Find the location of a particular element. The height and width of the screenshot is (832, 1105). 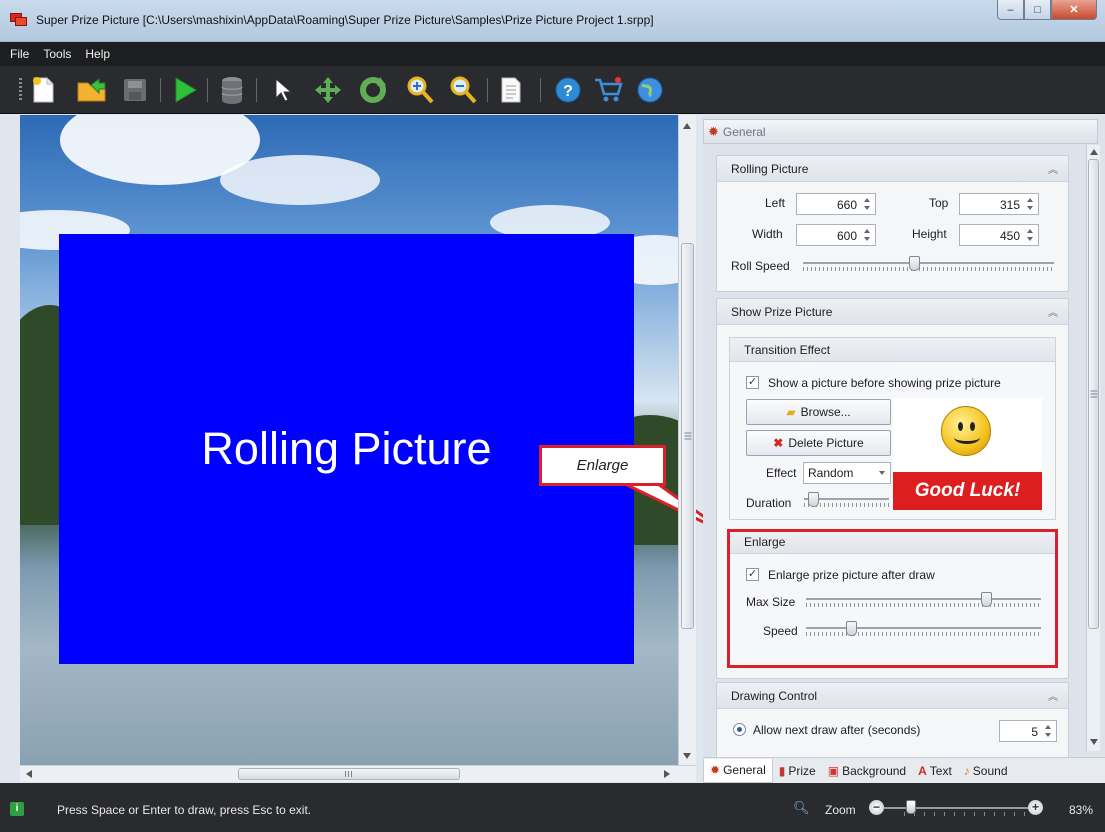

open-project-button is located at coordinates (92, 90).